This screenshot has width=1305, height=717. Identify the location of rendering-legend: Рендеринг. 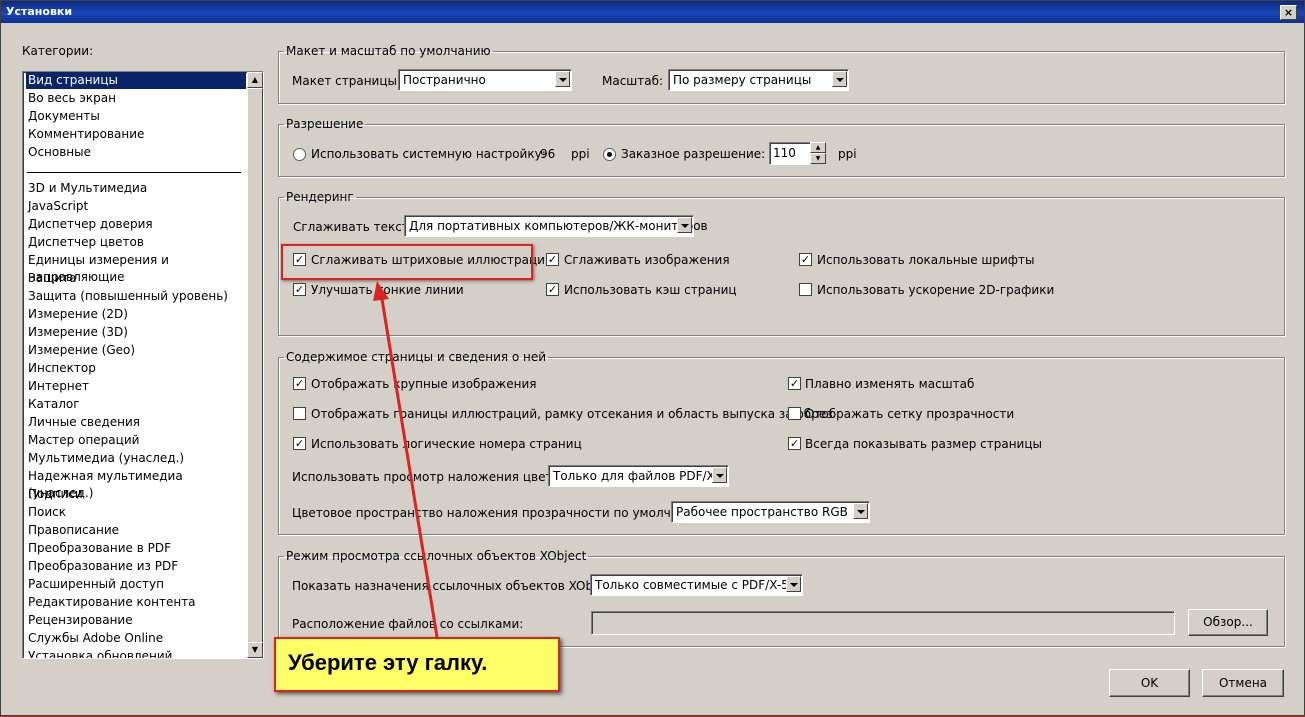
(320, 197).